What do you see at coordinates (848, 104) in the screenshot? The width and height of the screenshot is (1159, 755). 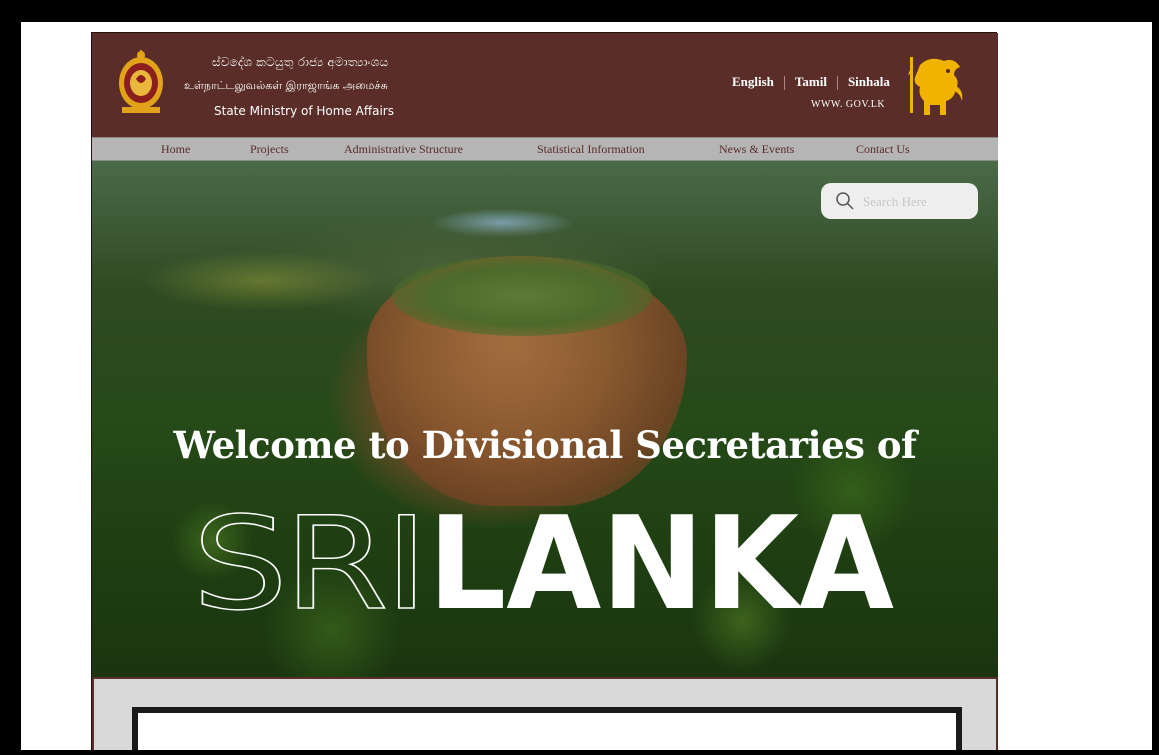 I see `gov-lk-link: WWW. GOV.LK` at bounding box center [848, 104].